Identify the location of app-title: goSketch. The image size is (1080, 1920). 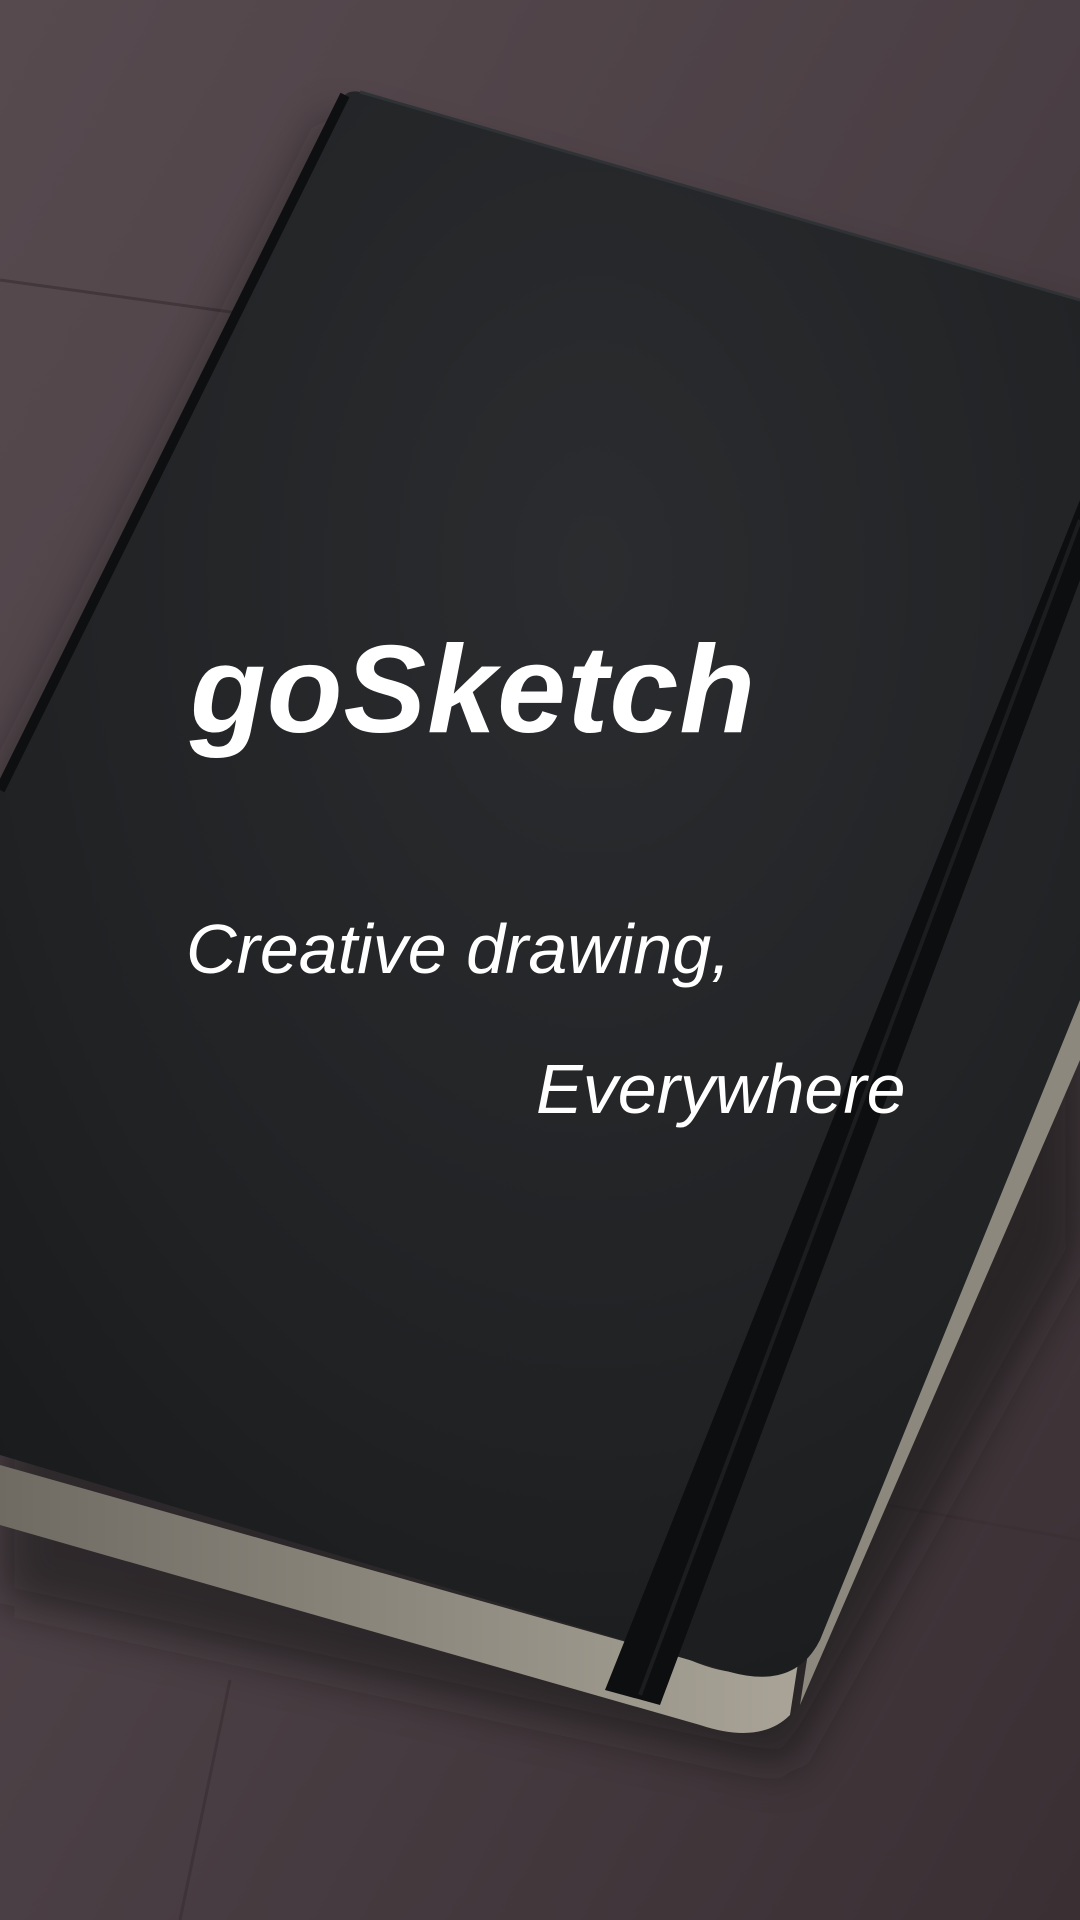
(473, 690).